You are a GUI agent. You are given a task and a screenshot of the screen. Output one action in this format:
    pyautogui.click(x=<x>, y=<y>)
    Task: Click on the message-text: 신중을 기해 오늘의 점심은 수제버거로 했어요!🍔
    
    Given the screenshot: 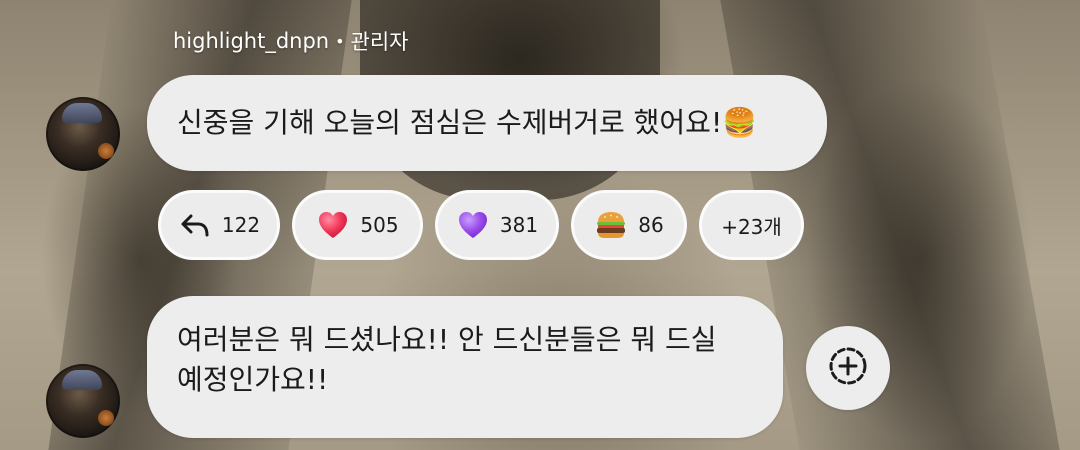 What is the action you would take?
    pyautogui.click(x=467, y=122)
    